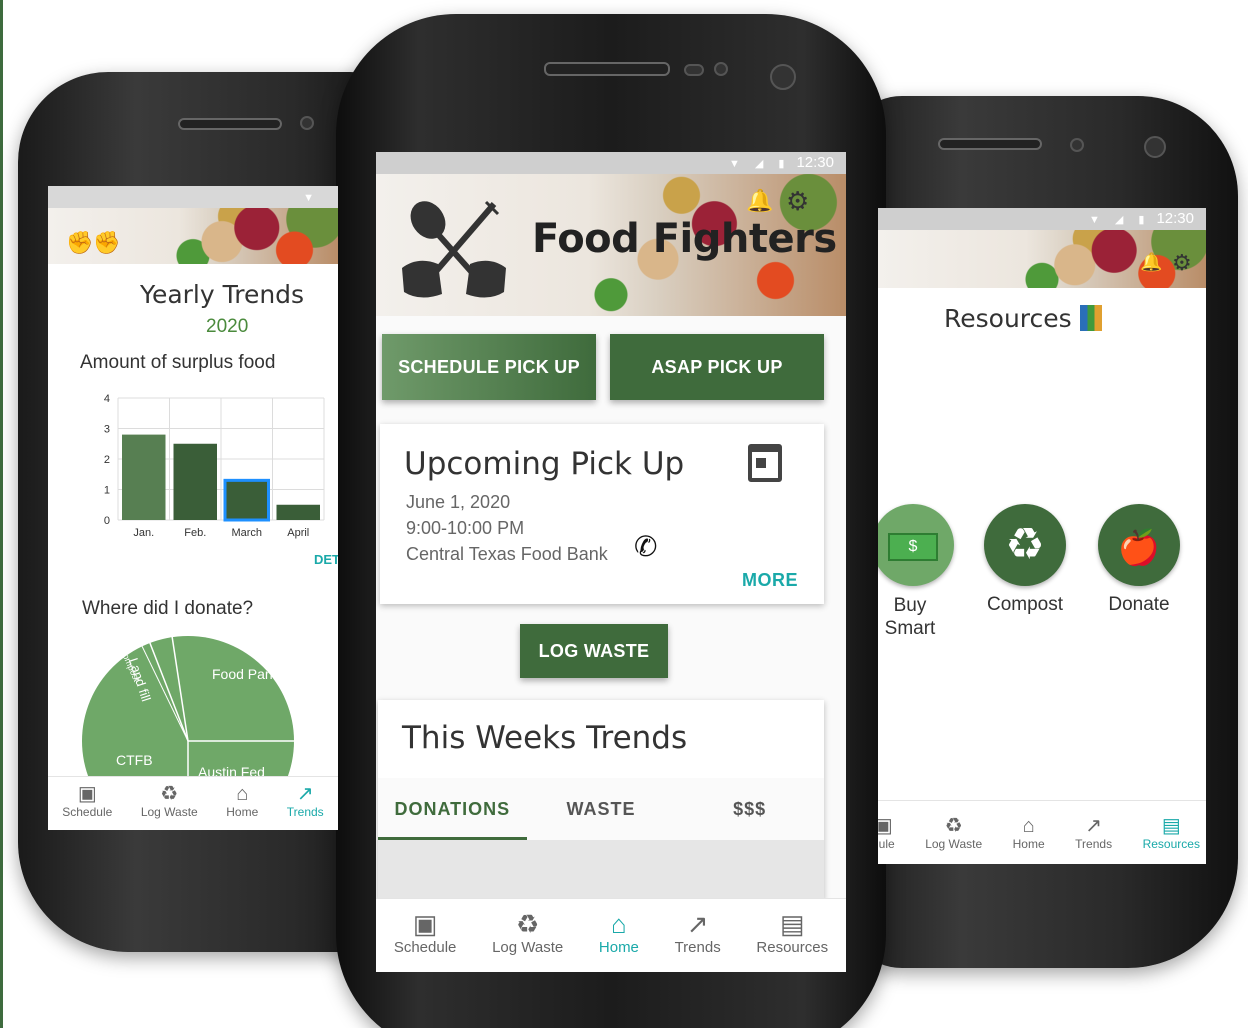 This screenshot has height=1028, width=1248. What do you see at coordinates (93, 242) in the screenshot?
I see `app-logo-icon: ✊✊` at bounding box center [93, 242].